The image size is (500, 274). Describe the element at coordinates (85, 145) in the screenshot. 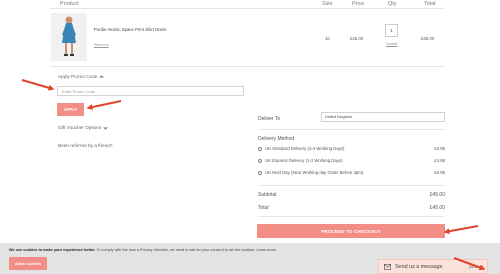

I see `referral-link: Been referred by a friend?` at that location.